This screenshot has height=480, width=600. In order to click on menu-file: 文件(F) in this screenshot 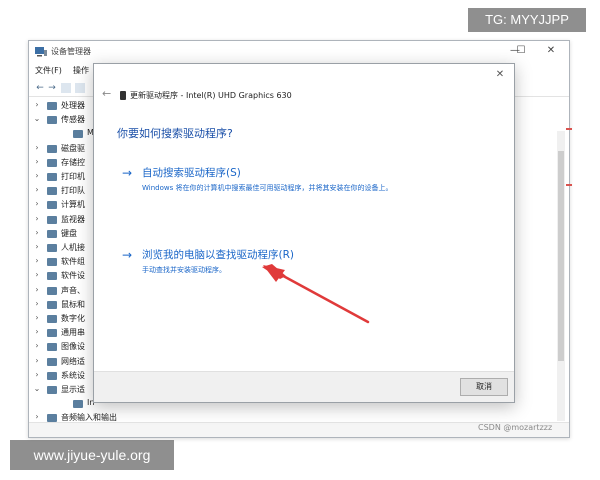, I will do `click(48, 70)`.